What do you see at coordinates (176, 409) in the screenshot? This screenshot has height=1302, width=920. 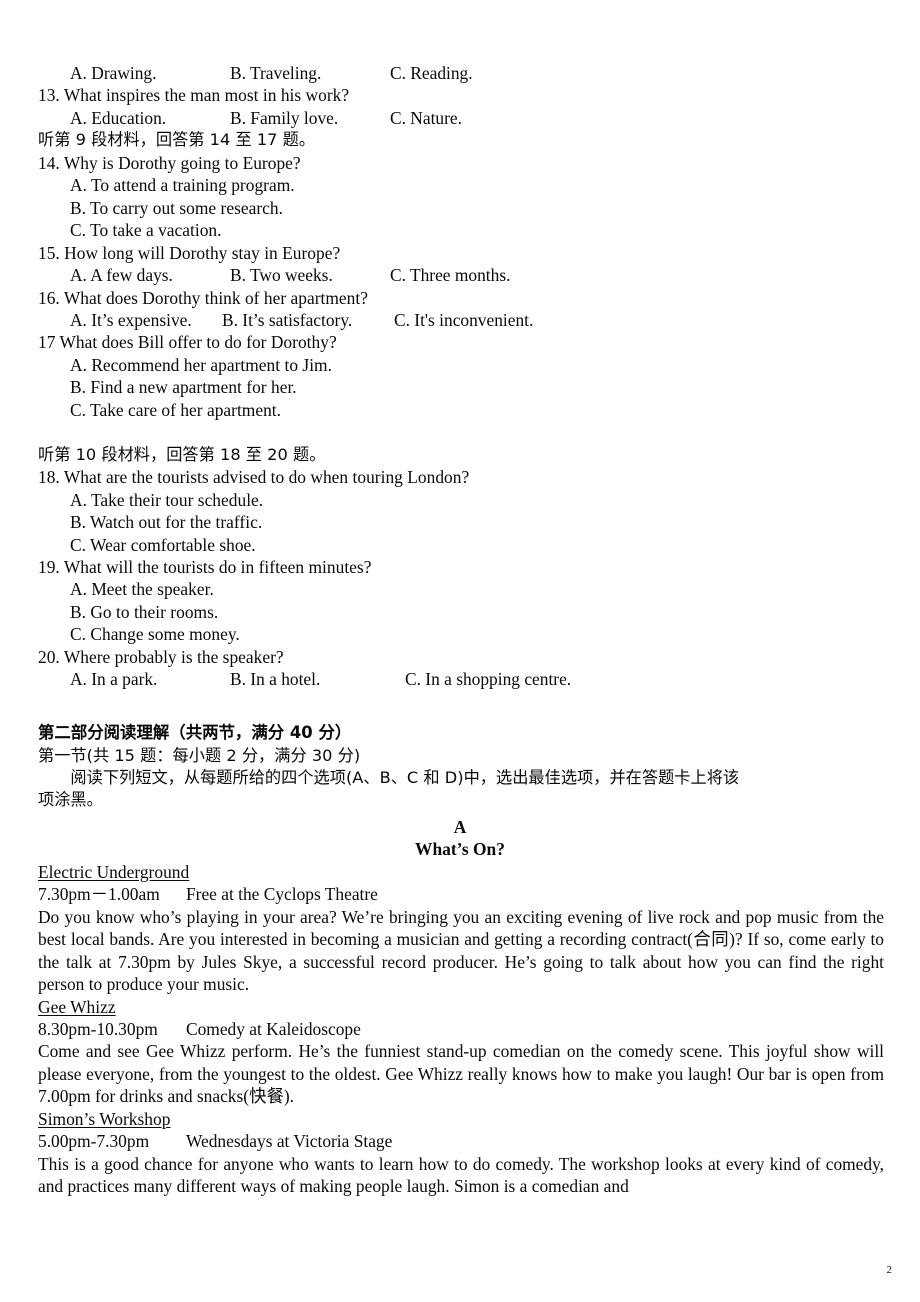 I see `question-17-option-c: C. Take care of her apartment.` at bounding box center [176, 409].